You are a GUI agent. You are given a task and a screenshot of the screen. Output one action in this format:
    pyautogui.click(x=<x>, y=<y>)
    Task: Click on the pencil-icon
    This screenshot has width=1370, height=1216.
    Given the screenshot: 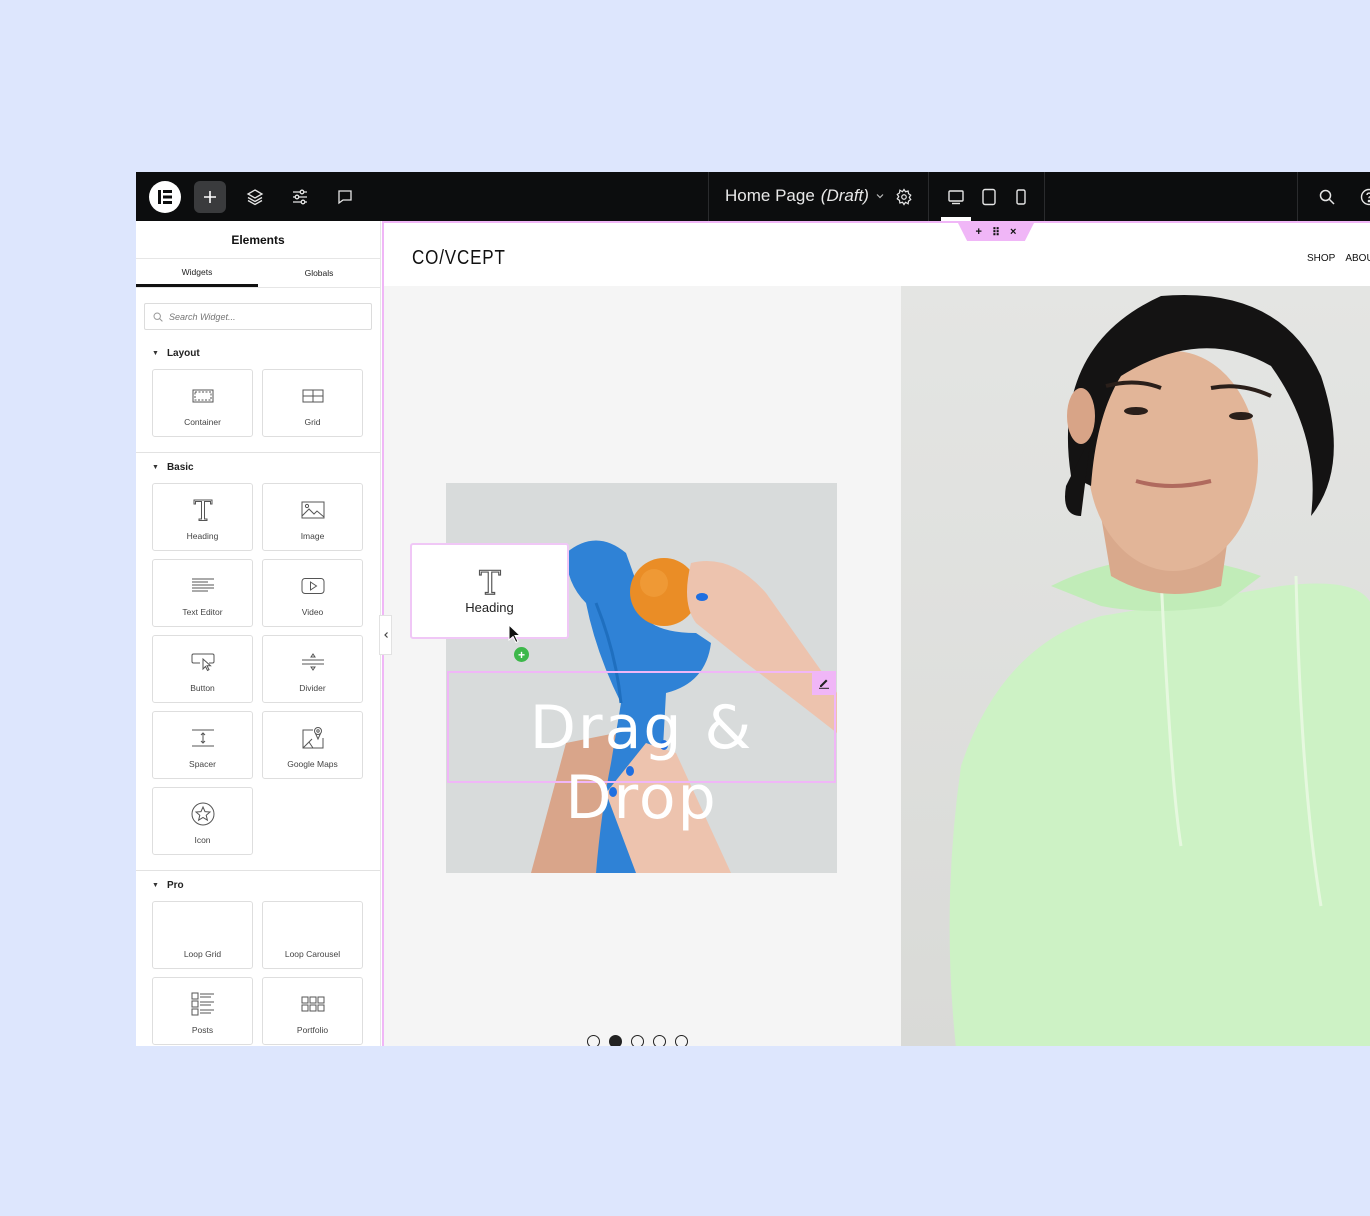 What is the action you would take?
    pyautogui.click(x=824, y=684)
    